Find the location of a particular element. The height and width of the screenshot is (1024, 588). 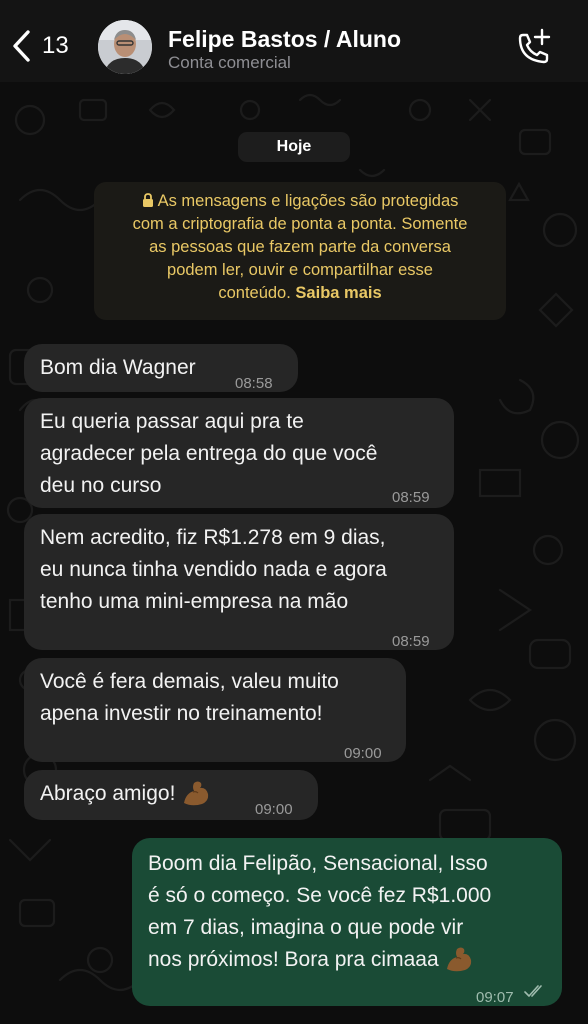

message-bubble-incoming: Abraço amigo! 09:00 is located at coordinates (171, 795).